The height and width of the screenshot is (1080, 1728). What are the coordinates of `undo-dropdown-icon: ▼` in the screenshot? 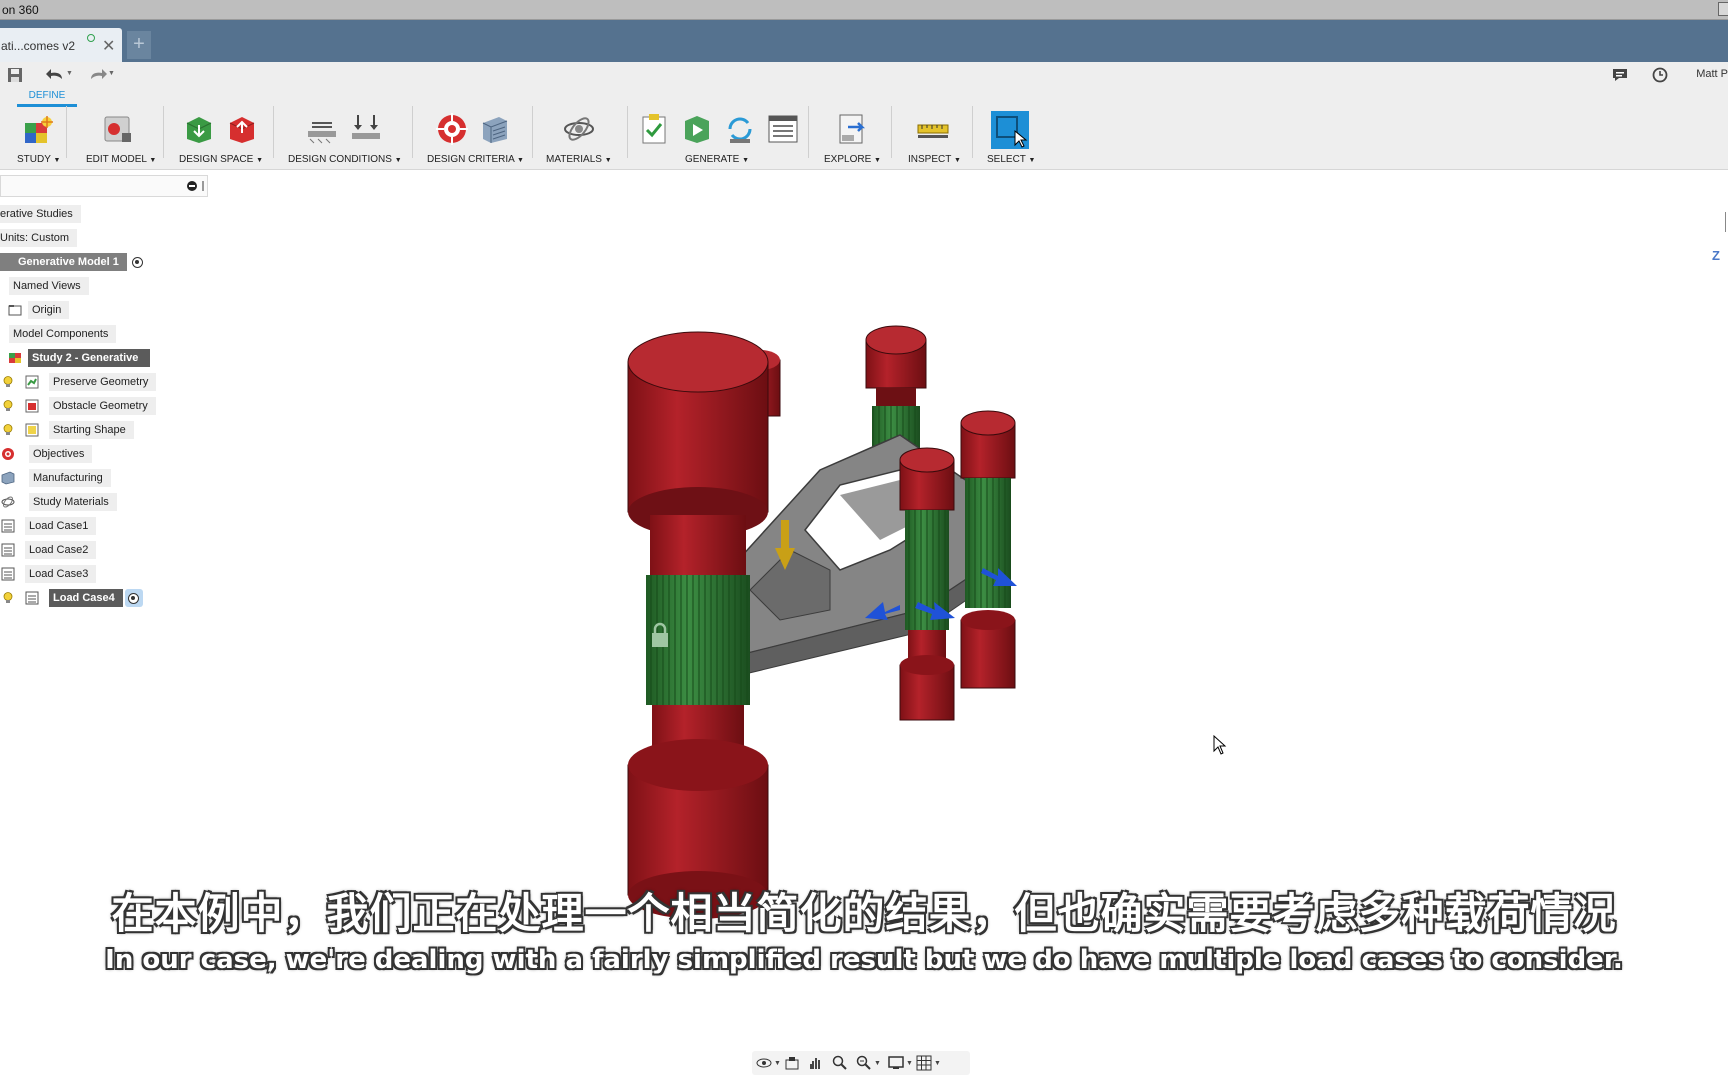 It's located at (69, 73).